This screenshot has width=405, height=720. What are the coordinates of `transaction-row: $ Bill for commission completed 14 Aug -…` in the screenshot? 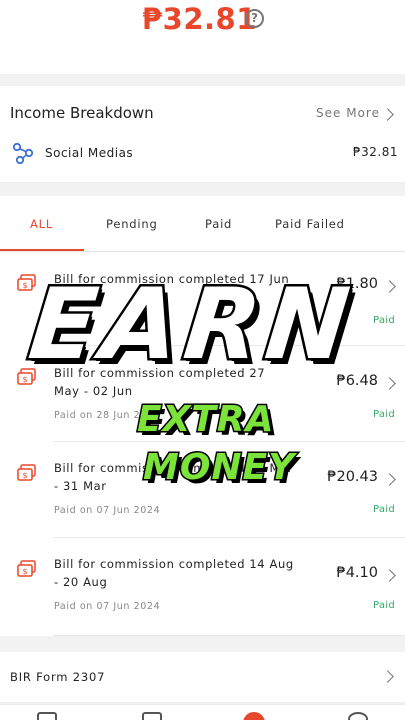 It's located at (202, 587).